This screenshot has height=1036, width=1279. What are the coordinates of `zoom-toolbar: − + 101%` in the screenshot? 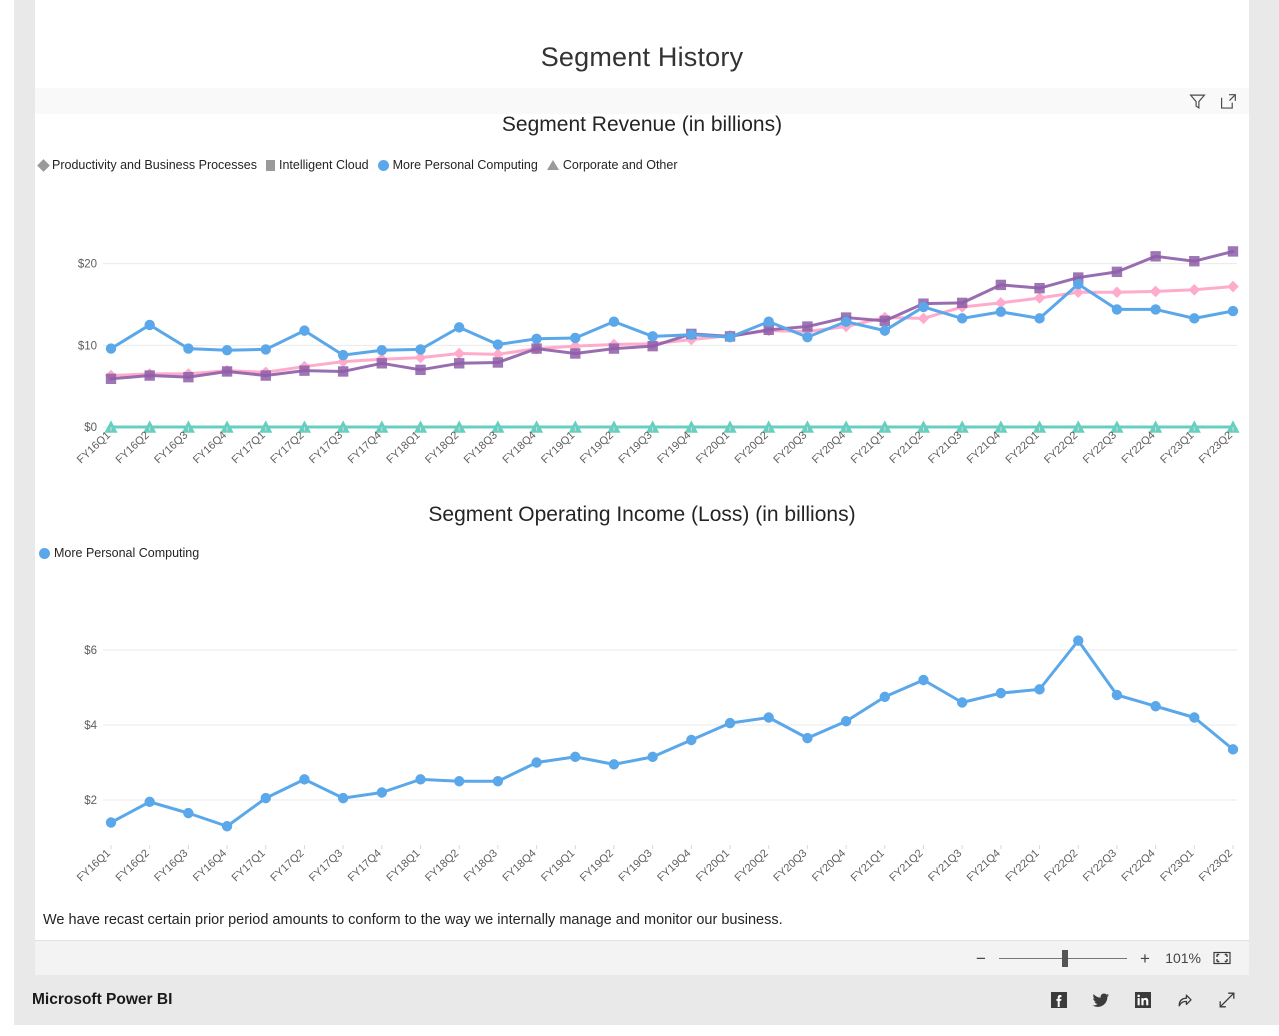 It's located at (642, 957).